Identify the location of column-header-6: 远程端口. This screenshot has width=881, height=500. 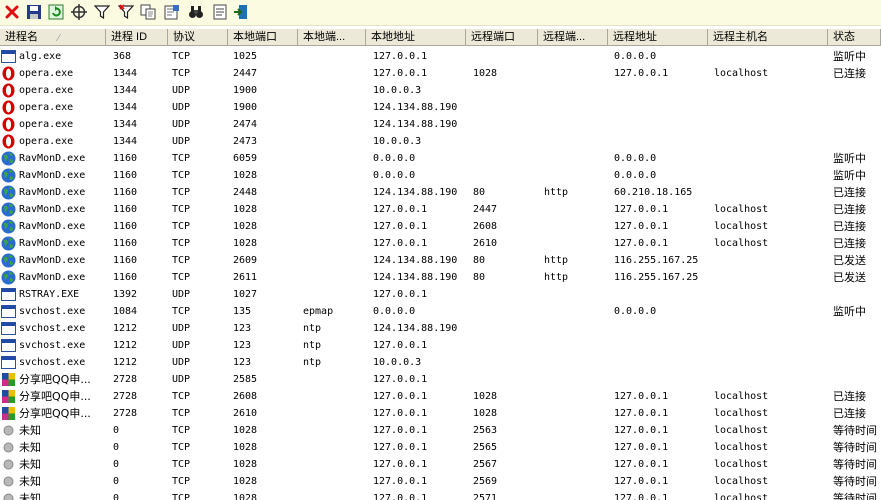
(502, 37).